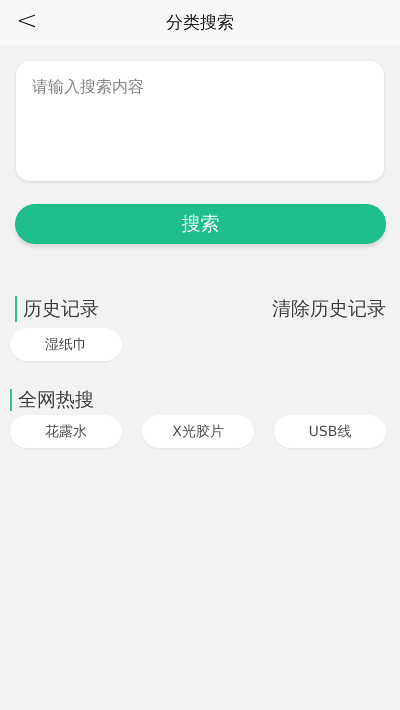  Describe the element at coordinates (61, 309) in the screenshot. I see `section-title: 历史记录` at that location.